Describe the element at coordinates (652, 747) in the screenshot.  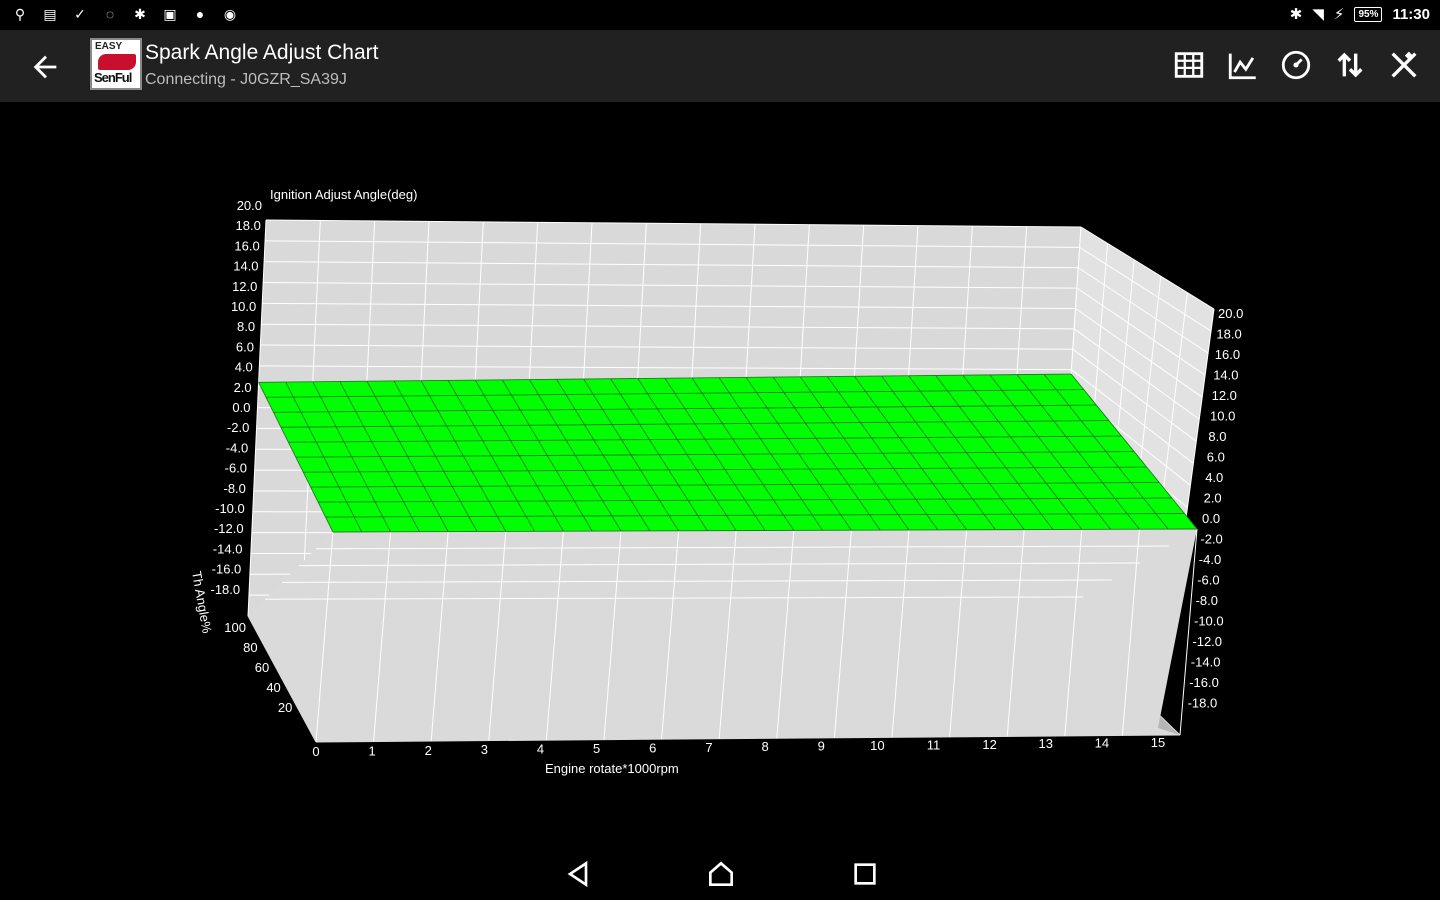
I see `x-tick: 6` at that location.